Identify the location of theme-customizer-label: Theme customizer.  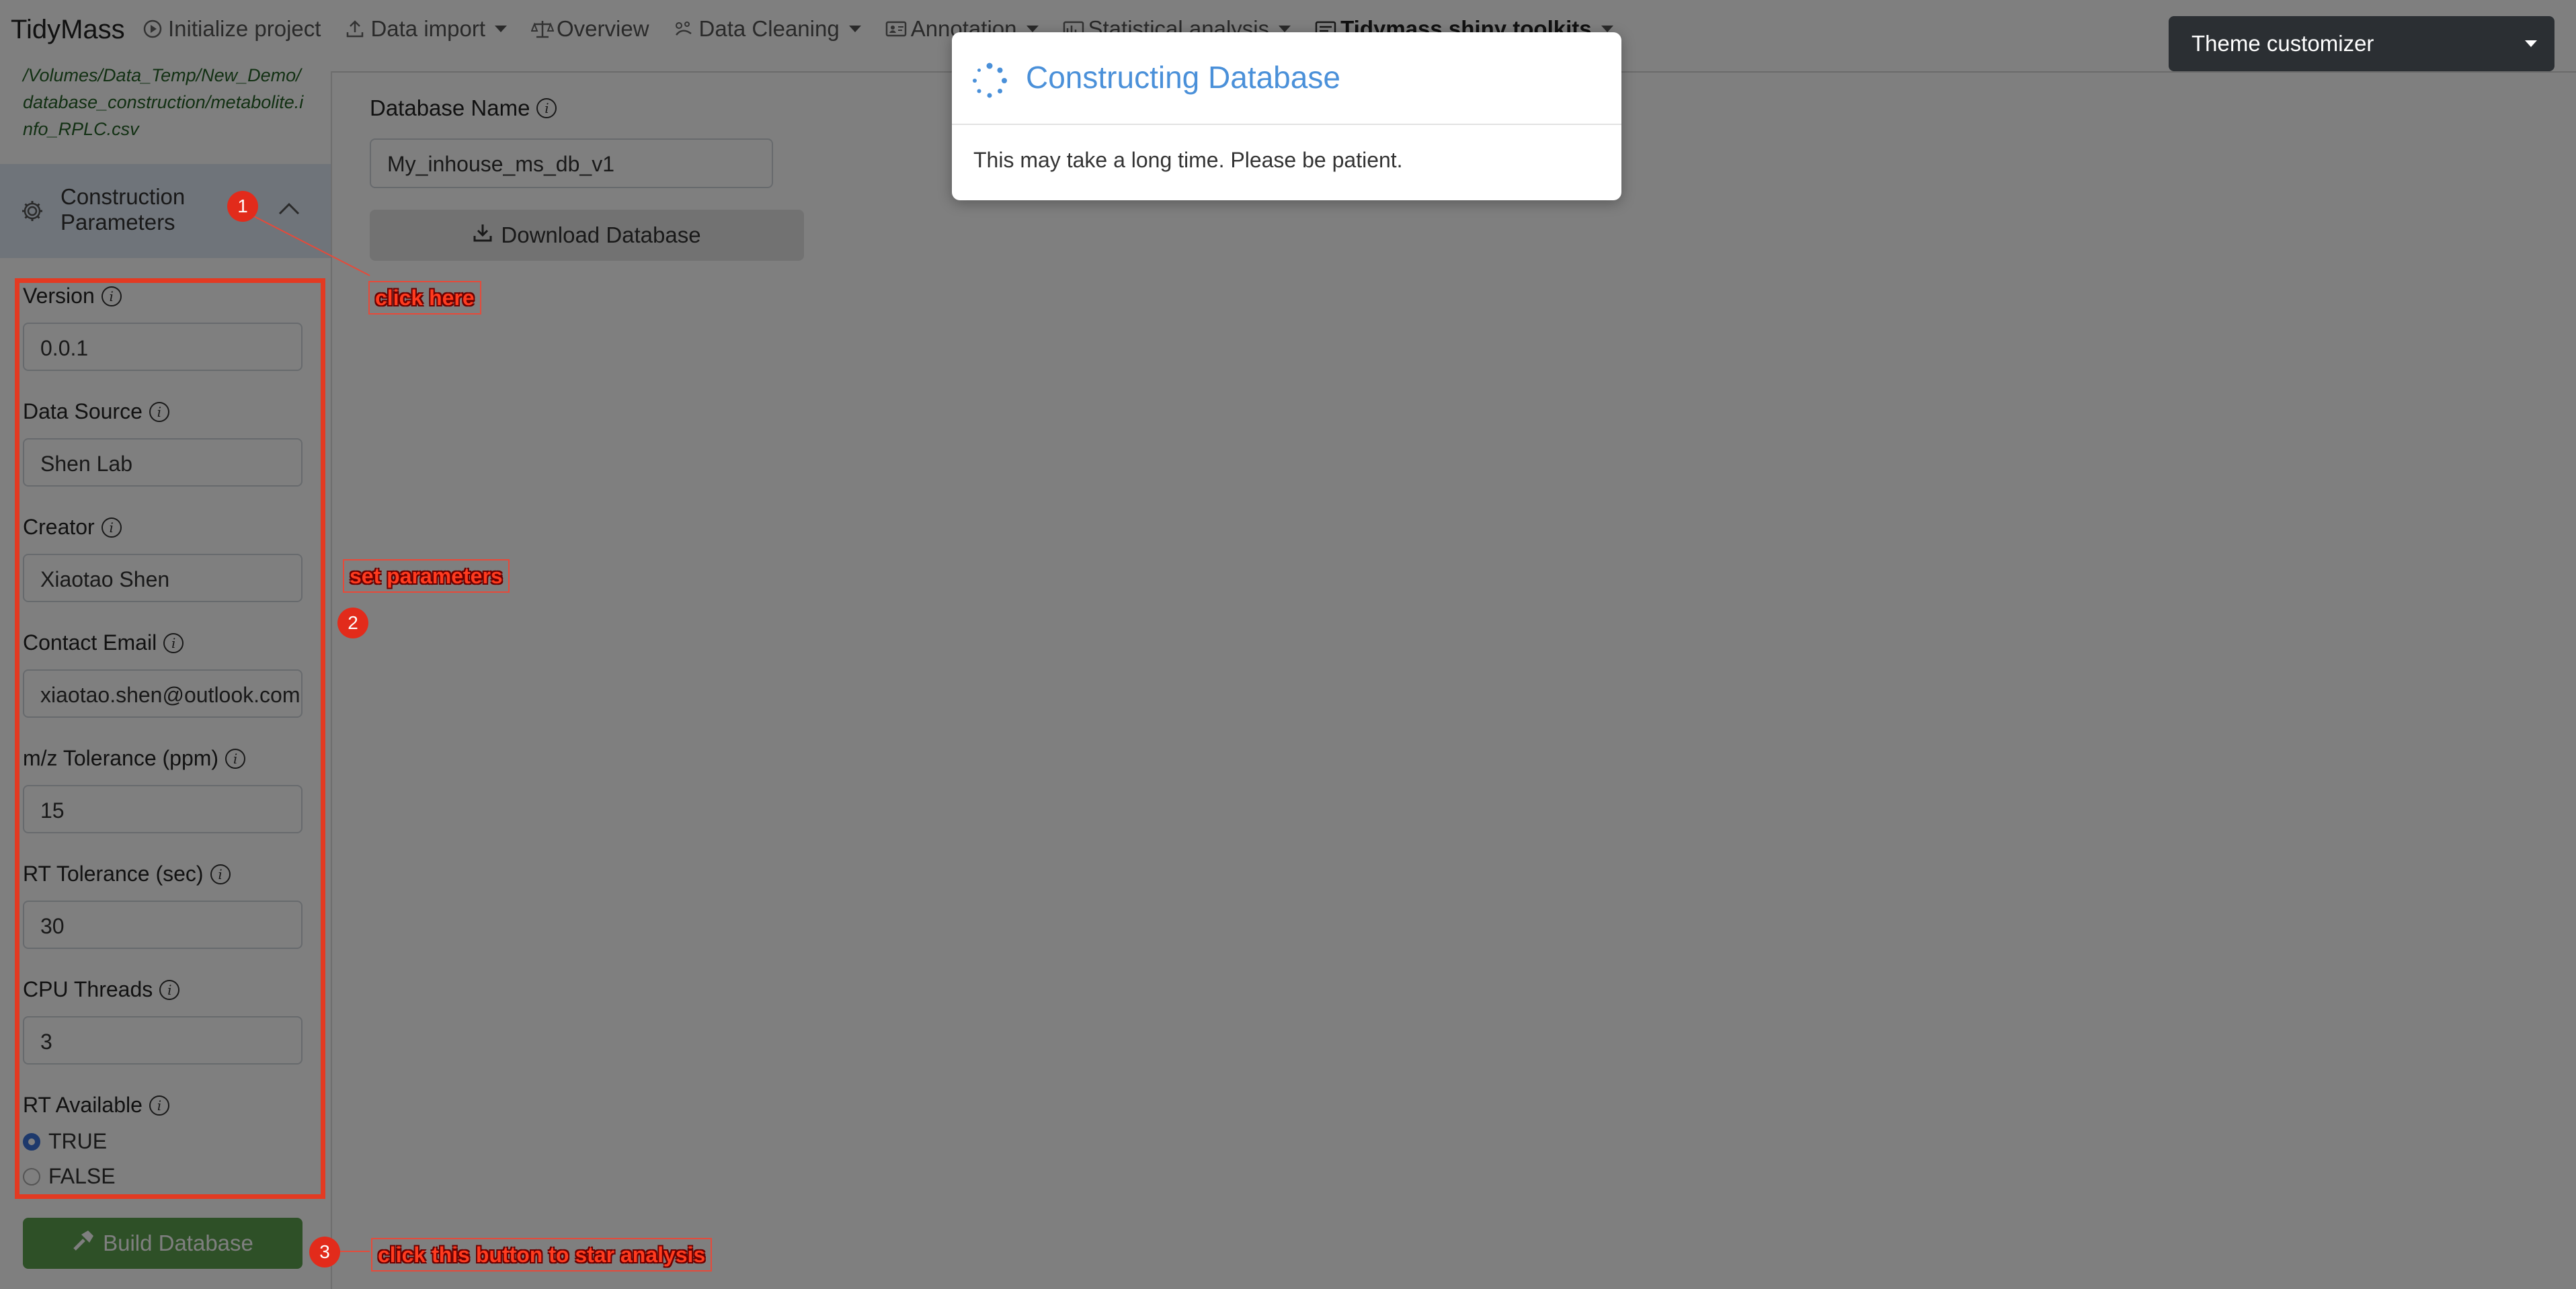
(2282, 44).